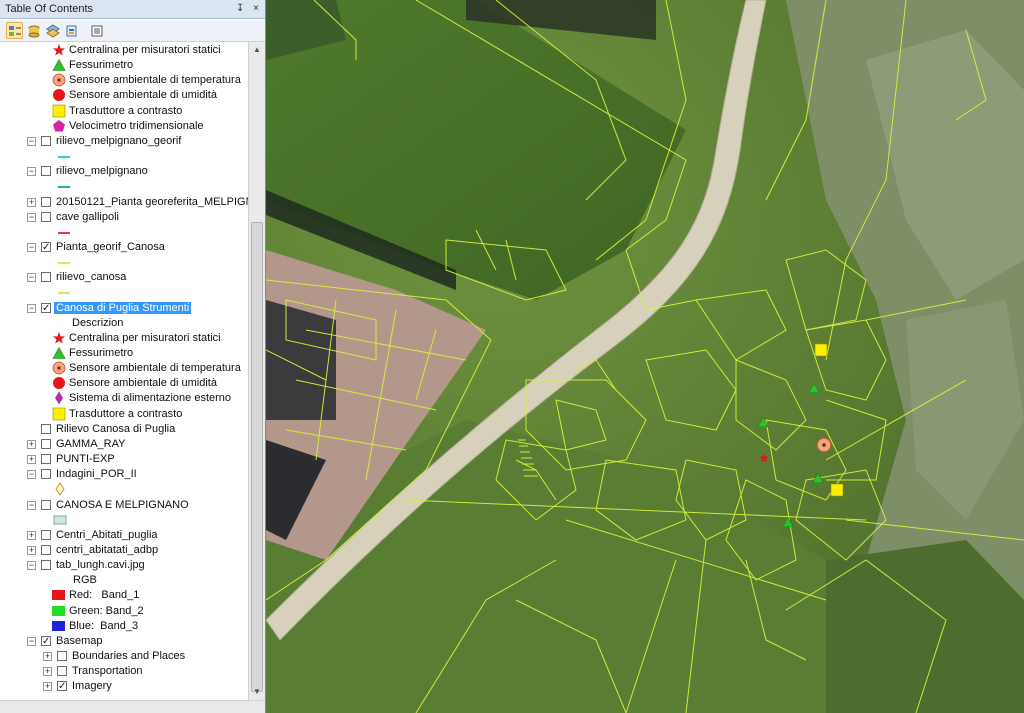 The image size is (1024, 713). I want to click on toc-item-label: Transportation, so click(107, 671).